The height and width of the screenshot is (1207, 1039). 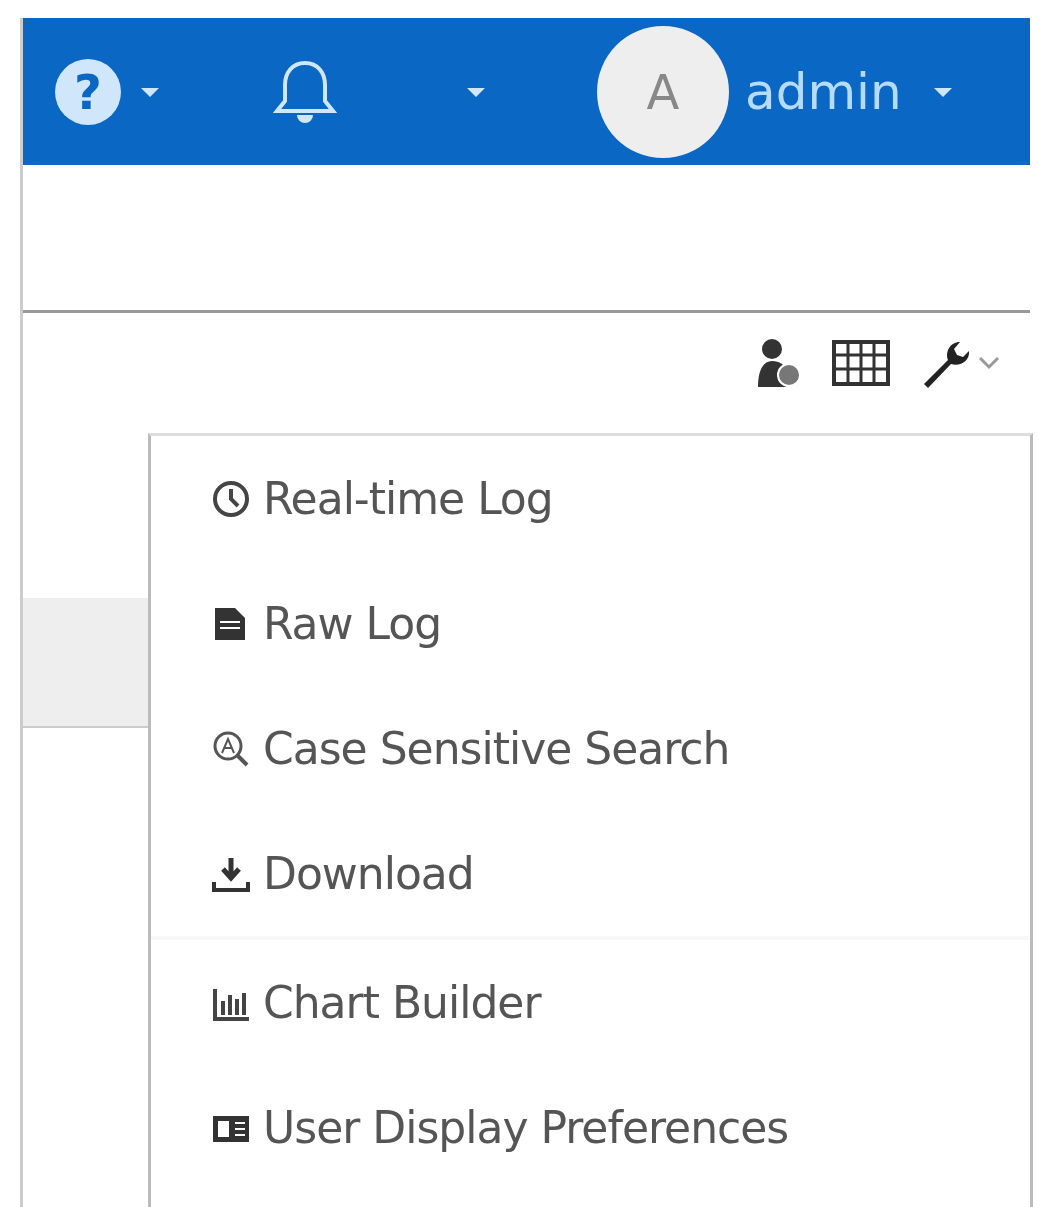 What do you see at coordinates (496, 748) in the screenshot?
I see `menu-item: Case Sensitive Search` at bounding box center [496, 748].